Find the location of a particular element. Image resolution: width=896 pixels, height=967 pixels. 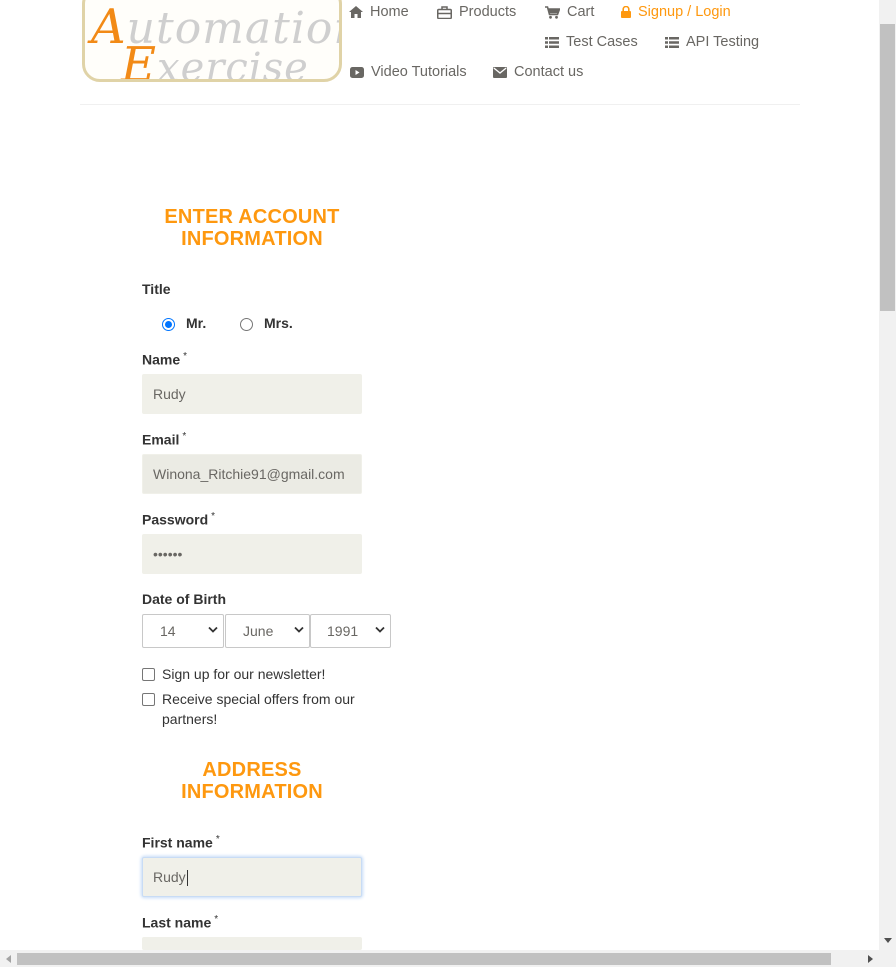

password-input: •••••• is located at coordinates (252, 554).